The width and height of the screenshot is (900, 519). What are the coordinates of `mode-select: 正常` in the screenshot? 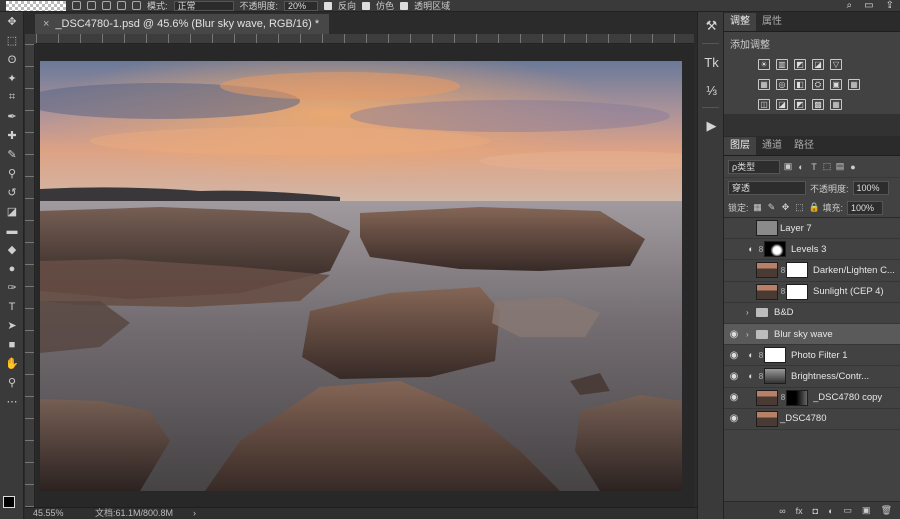 It's located at (203, 5).